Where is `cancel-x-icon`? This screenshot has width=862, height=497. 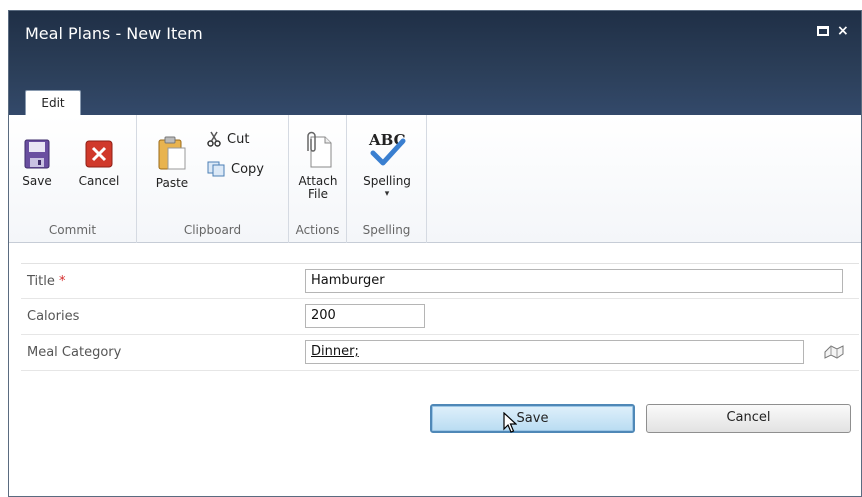
cancel-x-icon is located at coordinates (99, 154).